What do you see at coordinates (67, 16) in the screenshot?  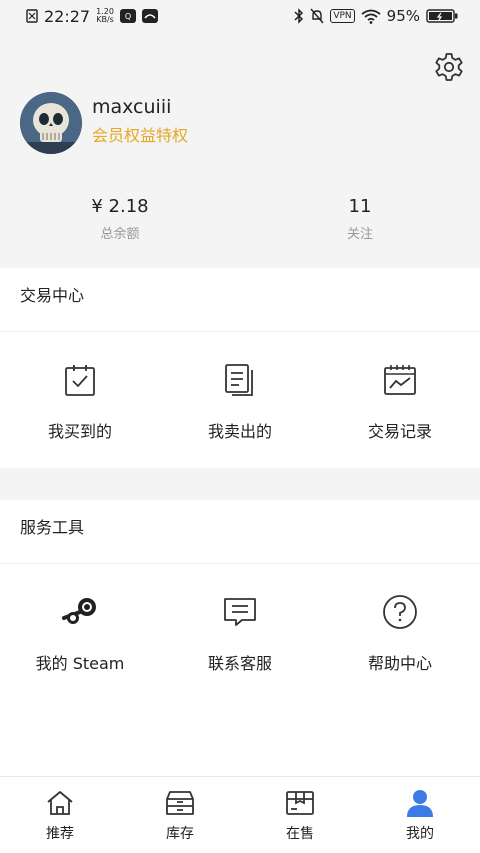 I see `status-time: 22:27` at bounding box center [67, 16].